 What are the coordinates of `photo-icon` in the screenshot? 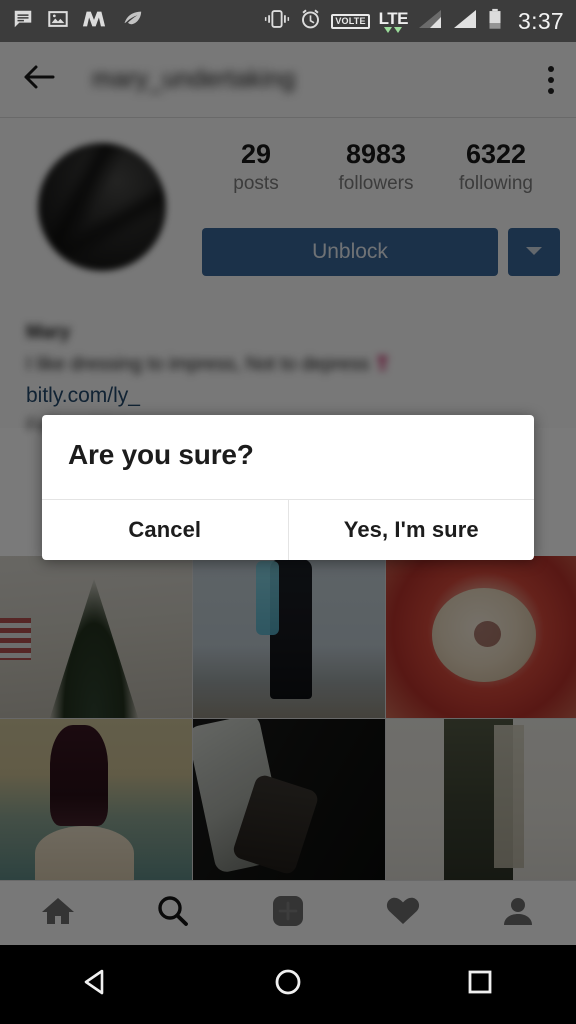 It's located at (58, 21).